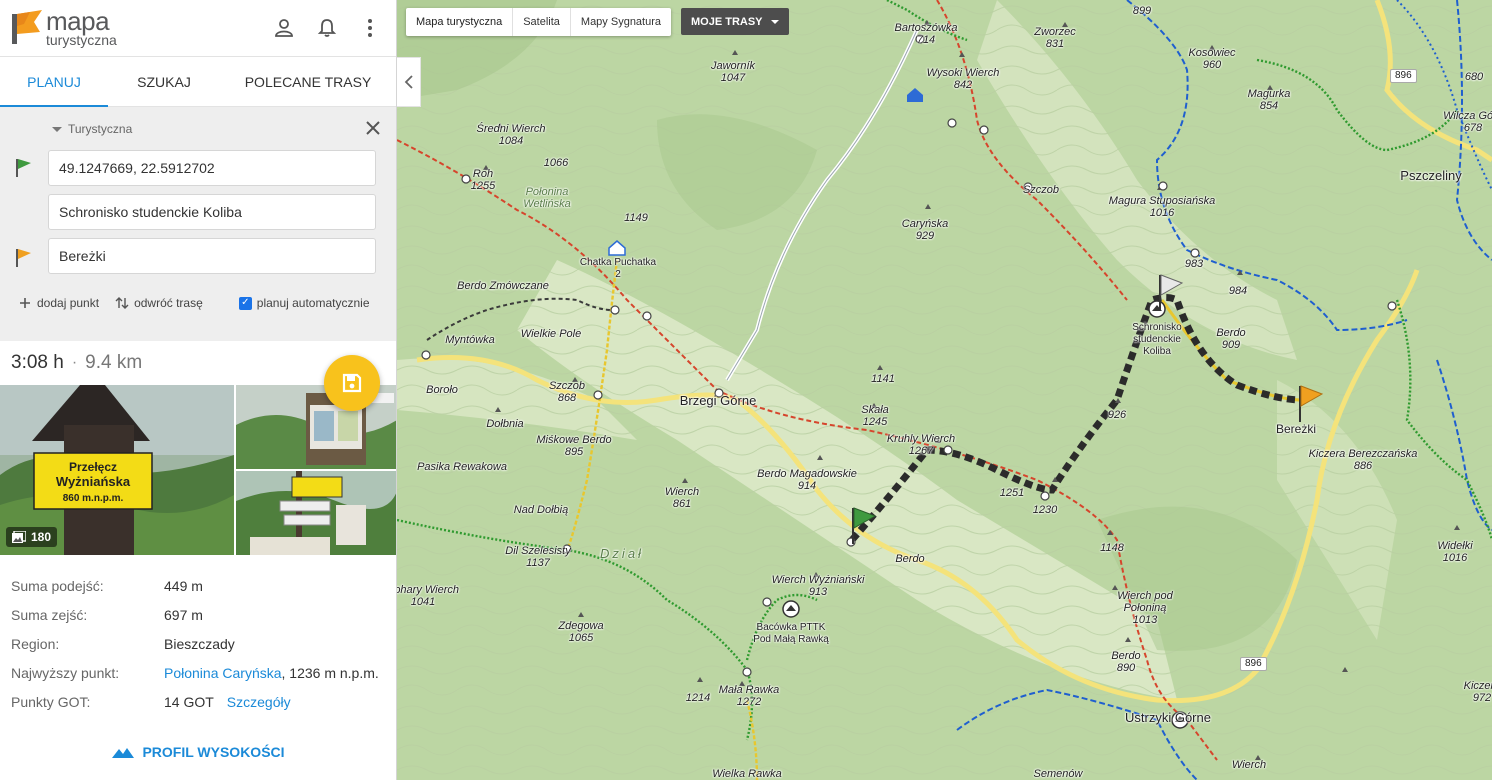 The height and width of the screenshot is (780, 1492). What do you see at coordinates (352, 383) in the screenshot?
I see `save-route-button` at bounding box center [352, 383].